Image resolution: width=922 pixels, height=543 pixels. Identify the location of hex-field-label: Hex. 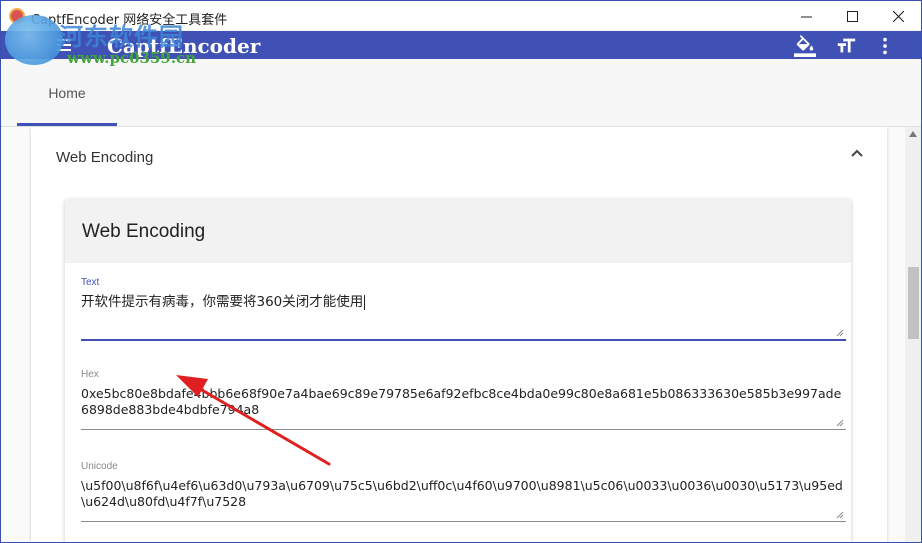
(90, 374).